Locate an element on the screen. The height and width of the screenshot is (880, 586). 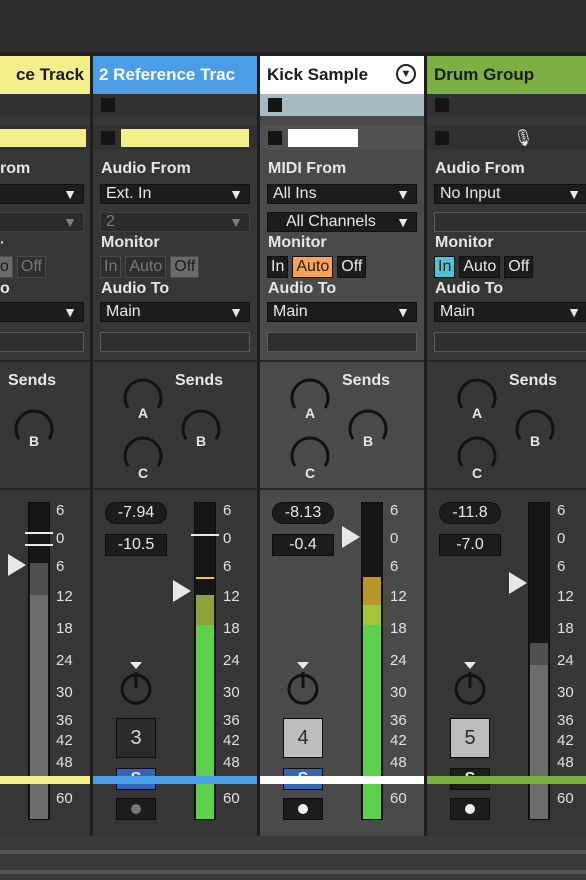
monitor-auto-button: o is located at coordinates (6, 267).